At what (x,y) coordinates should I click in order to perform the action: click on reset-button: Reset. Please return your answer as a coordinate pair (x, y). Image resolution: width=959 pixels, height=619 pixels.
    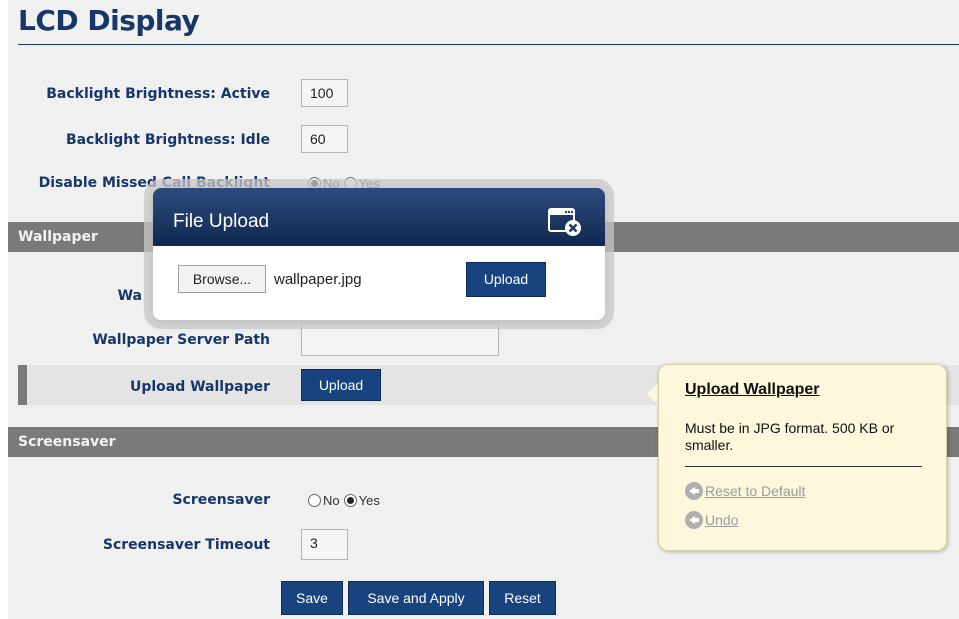
    Looking at the image, I should click on (522, 598).